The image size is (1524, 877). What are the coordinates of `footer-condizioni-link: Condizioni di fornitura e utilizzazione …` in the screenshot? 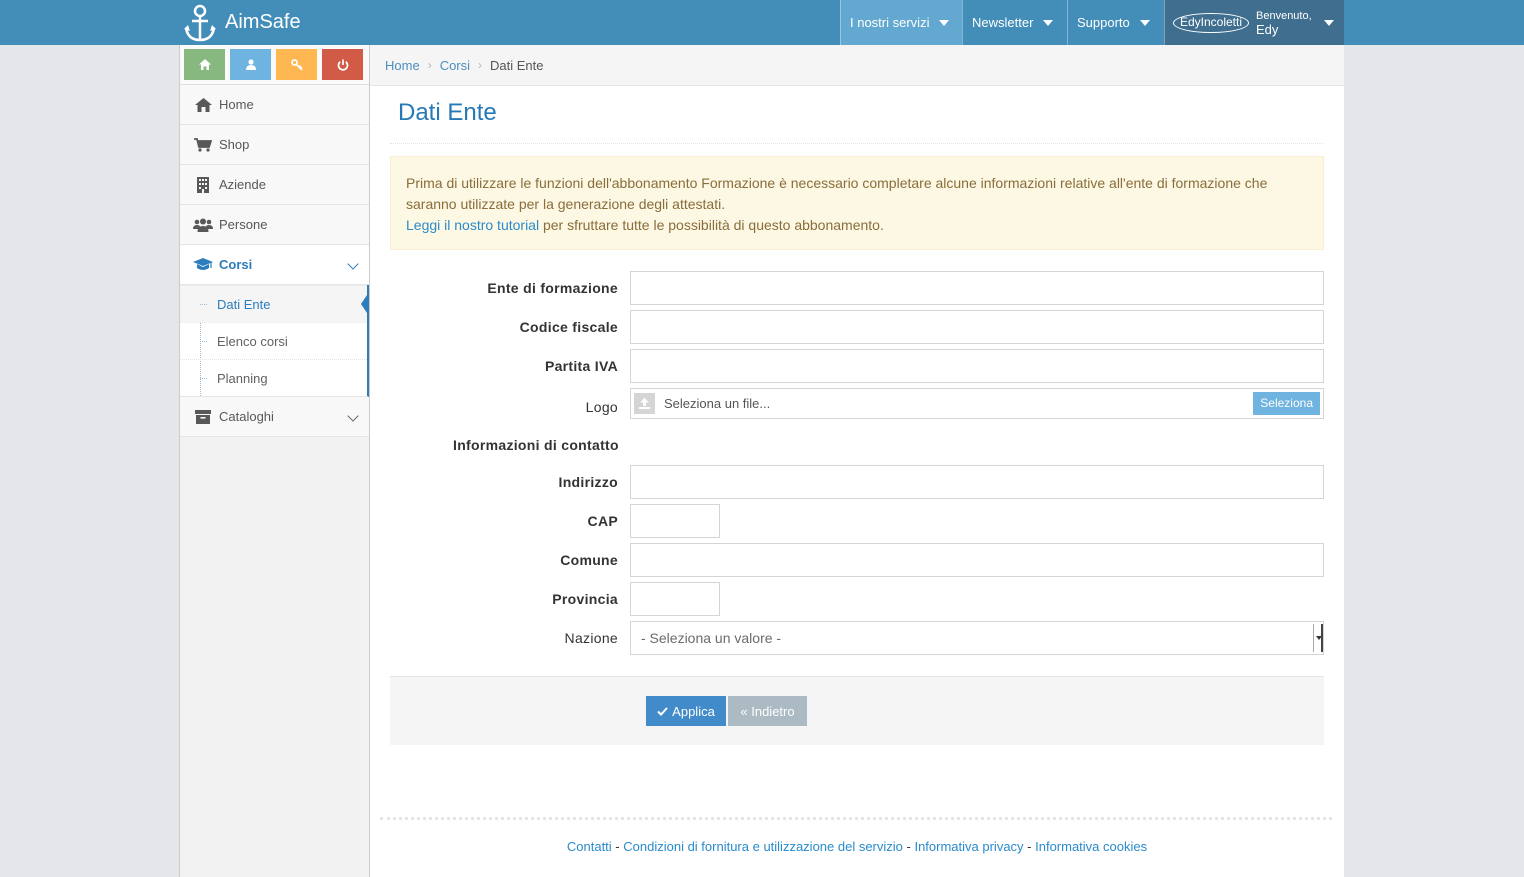 It's located at (763, 846).